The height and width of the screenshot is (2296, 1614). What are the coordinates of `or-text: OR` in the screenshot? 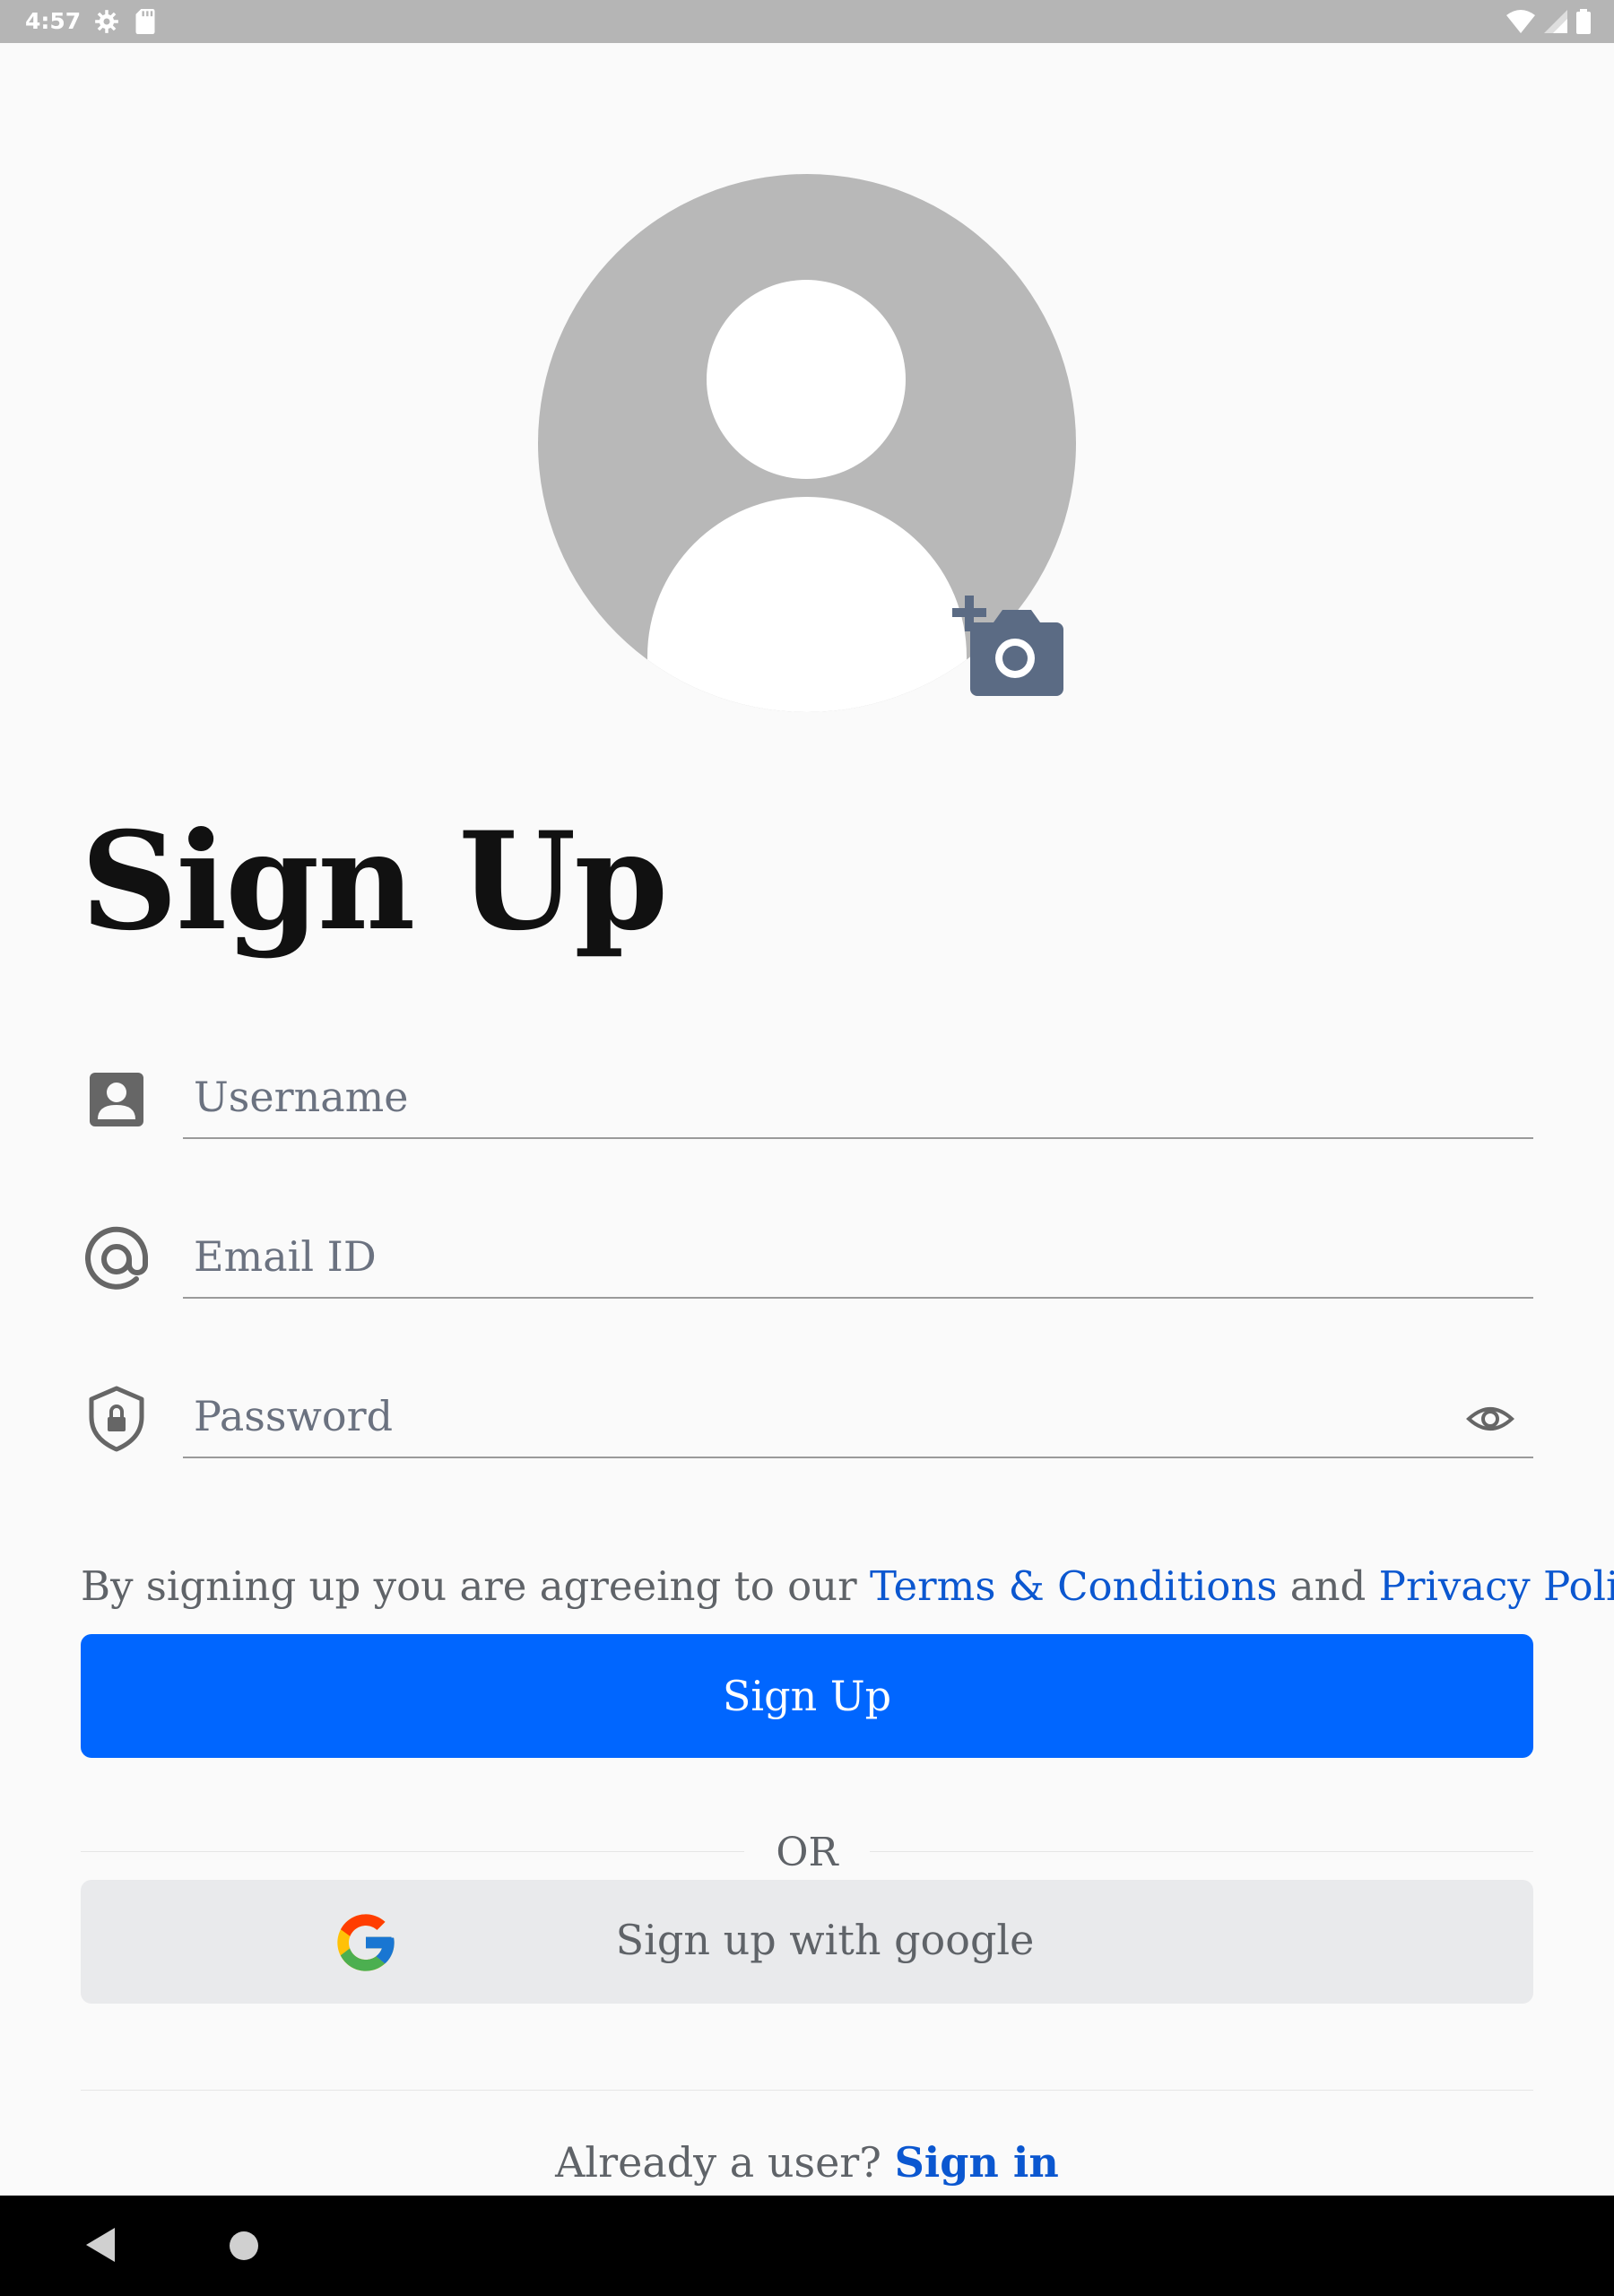 It's located at (807, 1852).